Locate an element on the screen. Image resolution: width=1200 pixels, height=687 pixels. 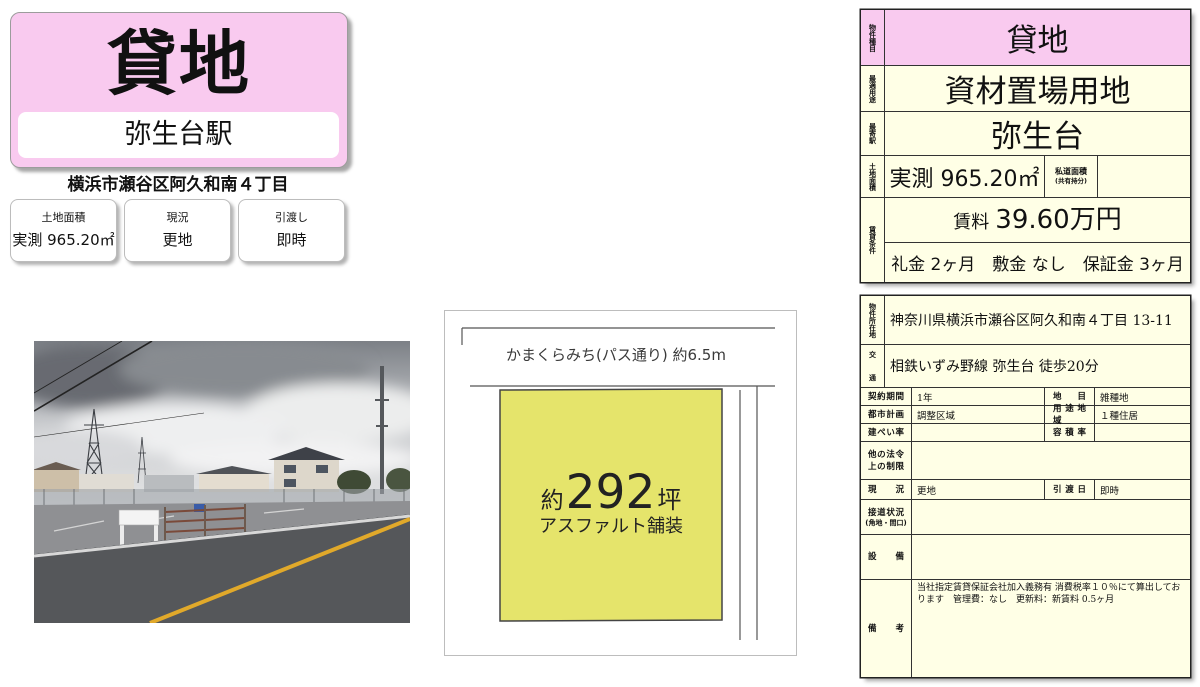
row-label: 土地面積 is located at coordinates (872, 176).